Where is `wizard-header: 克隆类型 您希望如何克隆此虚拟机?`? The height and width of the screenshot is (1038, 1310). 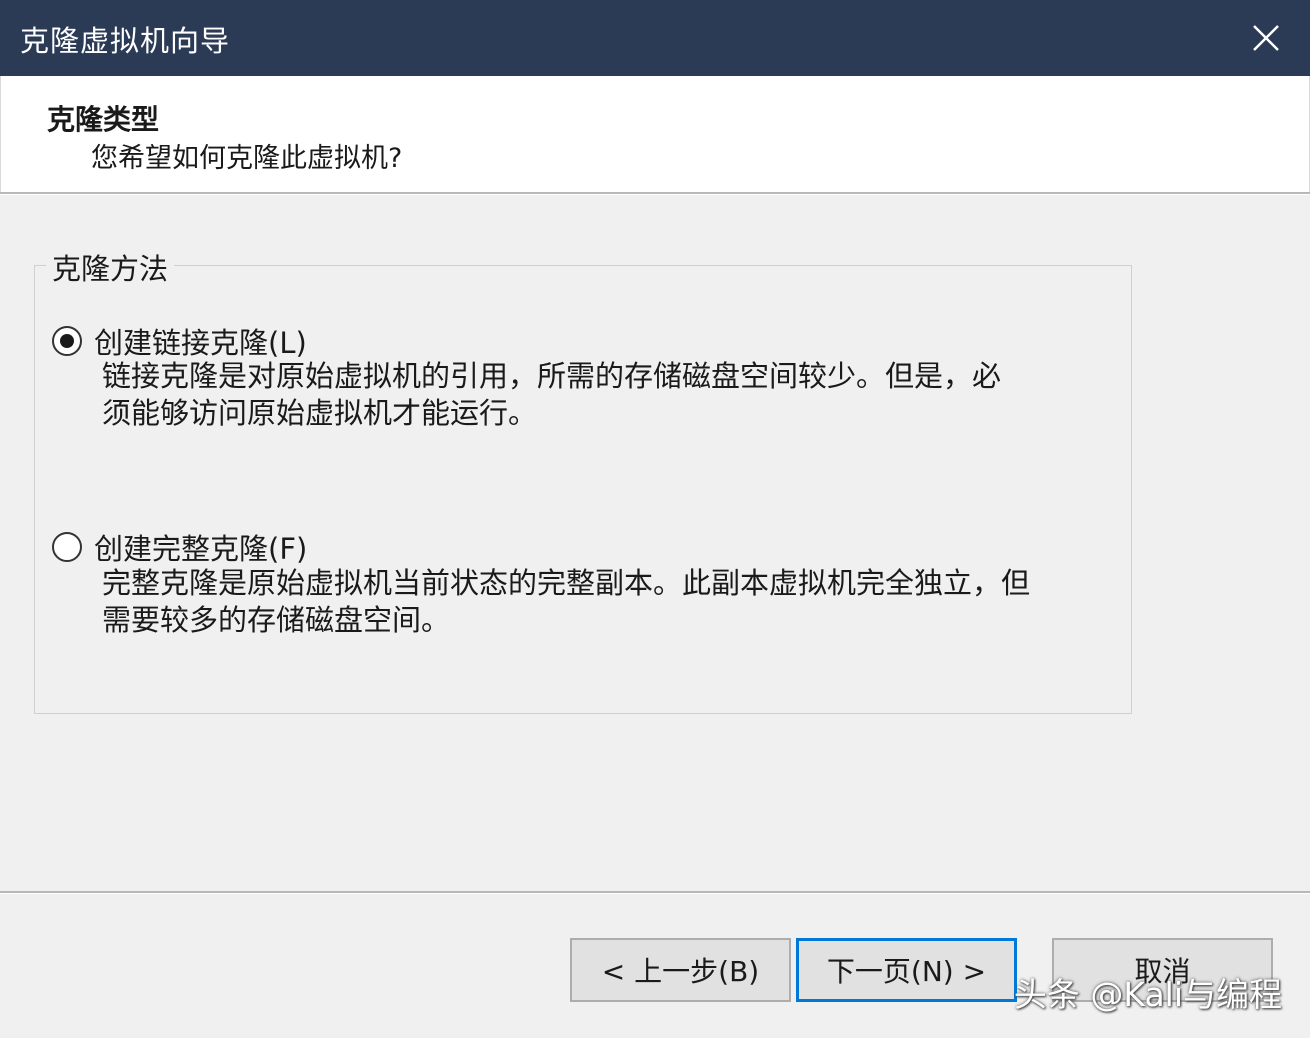
wizard-header: 克隆类型 您希望如何克隆此虚拟机? is located at coordinates (655, 134).